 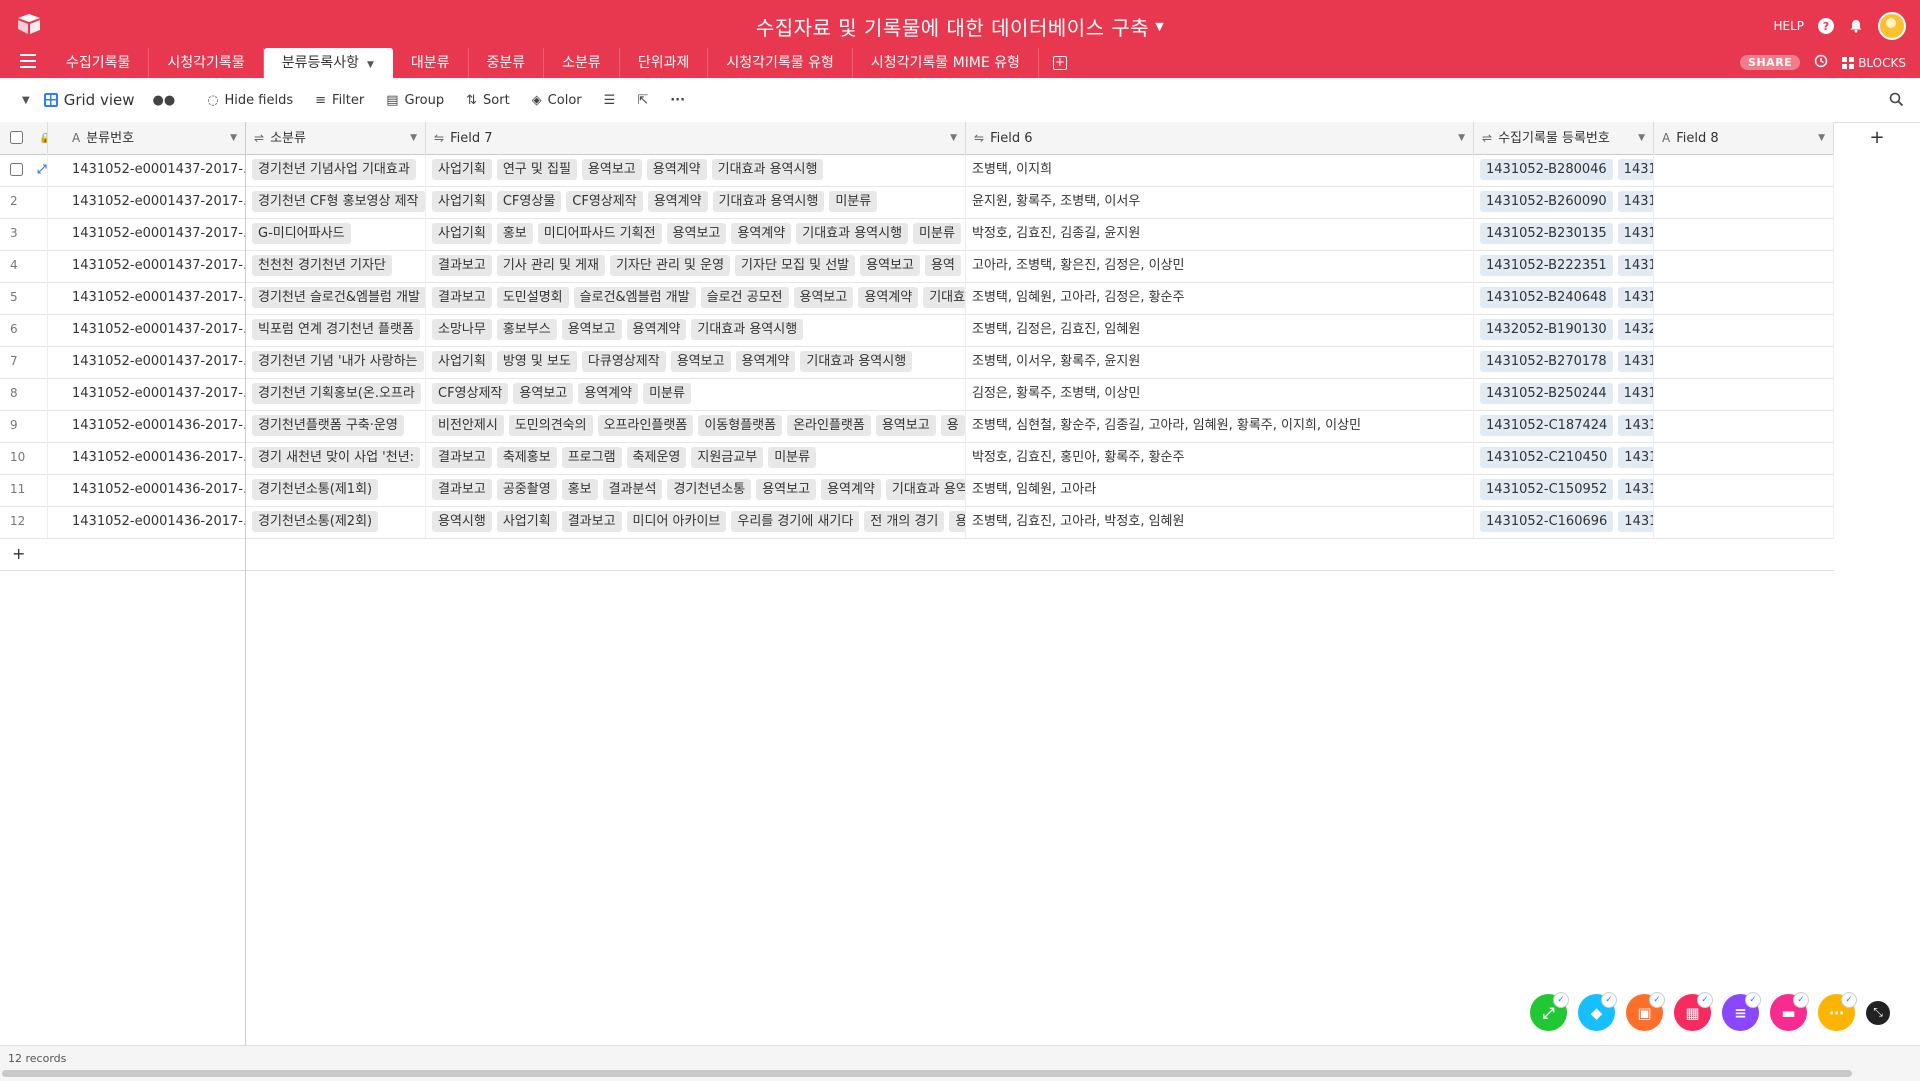 What do you see at coordinates (1546, 393) in the screenshot?
I see `linked-record-pill: 1431052-B250244` at bounding box center [1546, 393].